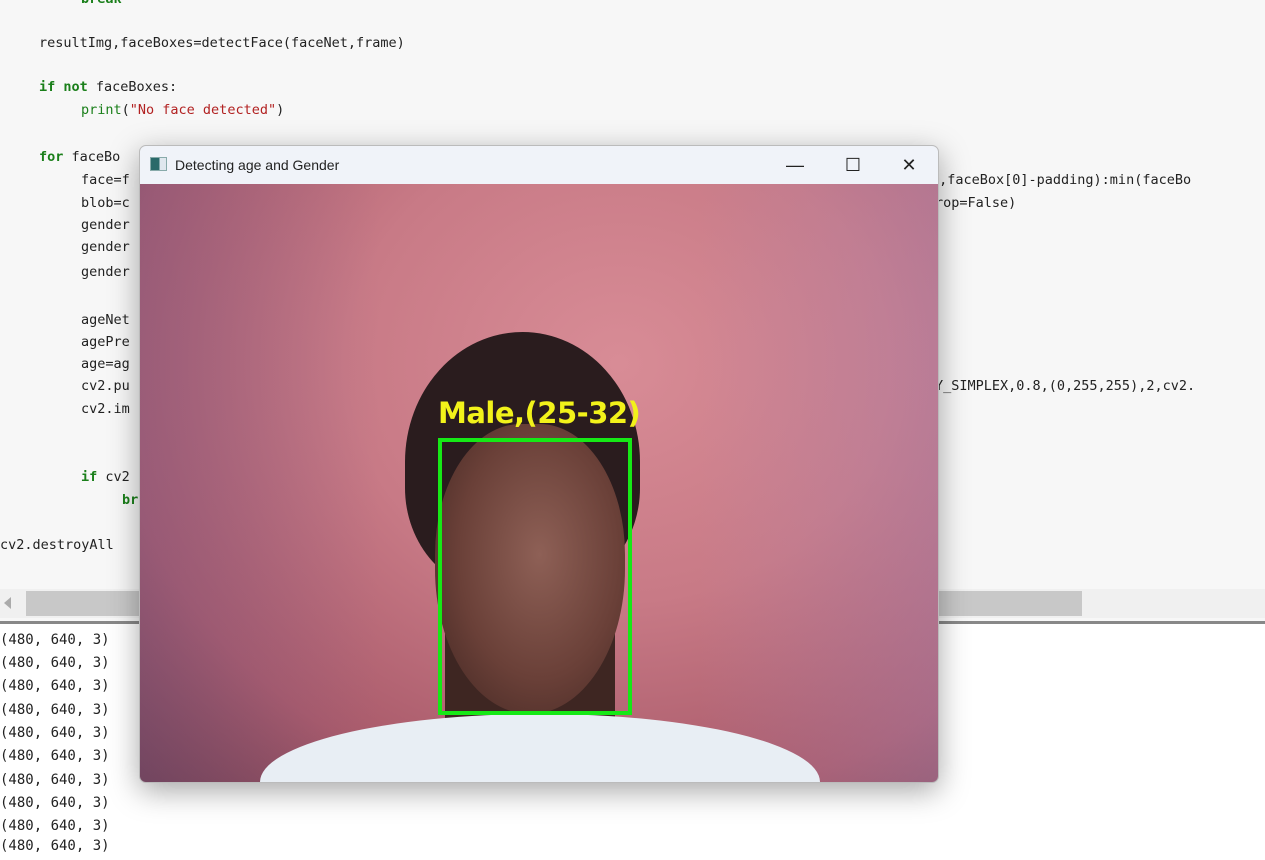 The height and width of the screenshot is (860, 1265). I want to click on keyword: if not, so click(63, 87).